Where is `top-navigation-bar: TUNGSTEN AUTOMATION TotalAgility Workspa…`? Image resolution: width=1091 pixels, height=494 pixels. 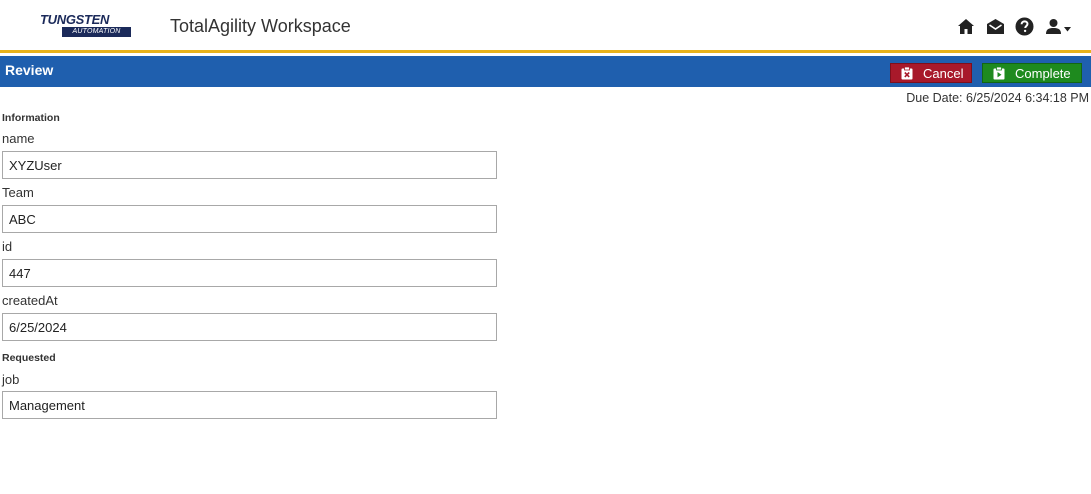
top-navigation-bar: TUNGSTEN AUTOMATION TotalAgility Workspa… is located at coordinates (545, 26).